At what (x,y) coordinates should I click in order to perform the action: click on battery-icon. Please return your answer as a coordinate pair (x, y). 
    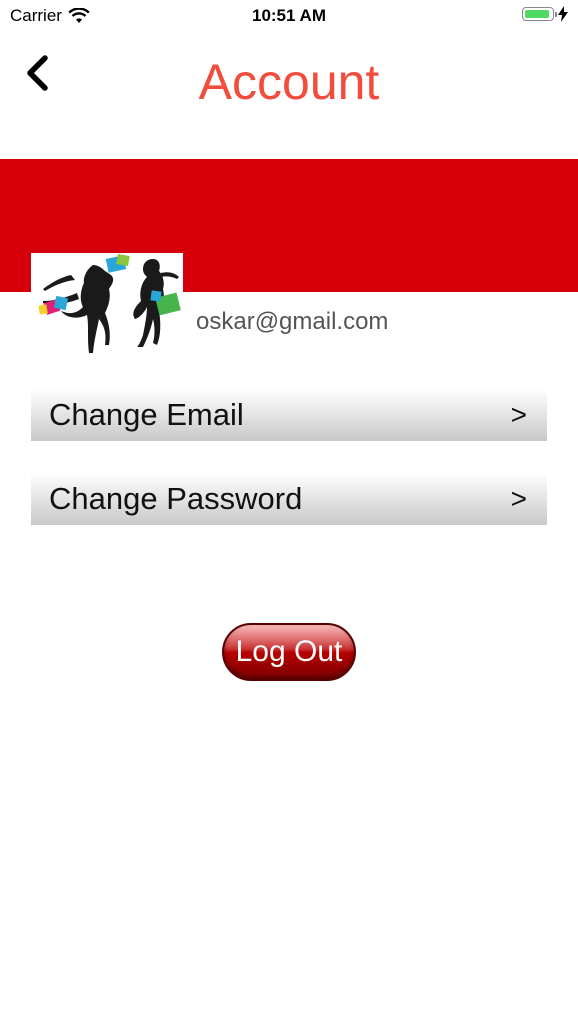
    Looking at the image, I should click on (539, 14).